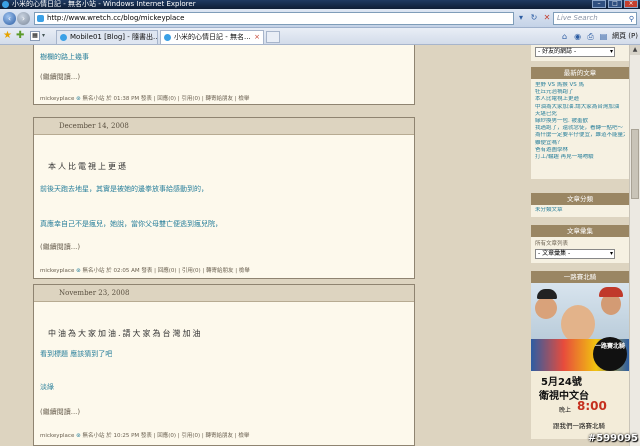  What do you see at coordinates (580, 361) in the screenshot?
I see `ad-banner: 一路賽北騎 5月24號 衛視中文台 晚上 8:00 跟我們一路賽北騎` at bounding box center [580, 361].